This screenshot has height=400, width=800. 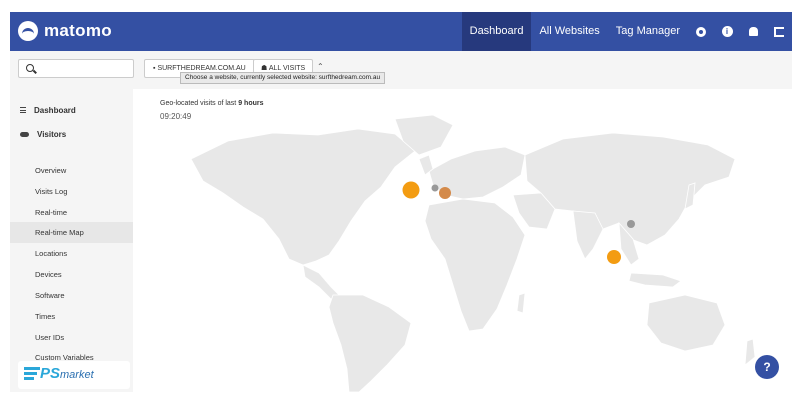 I want to click on map-title: Geo-located visits of last 9 hours, so click(x=212, y=103).